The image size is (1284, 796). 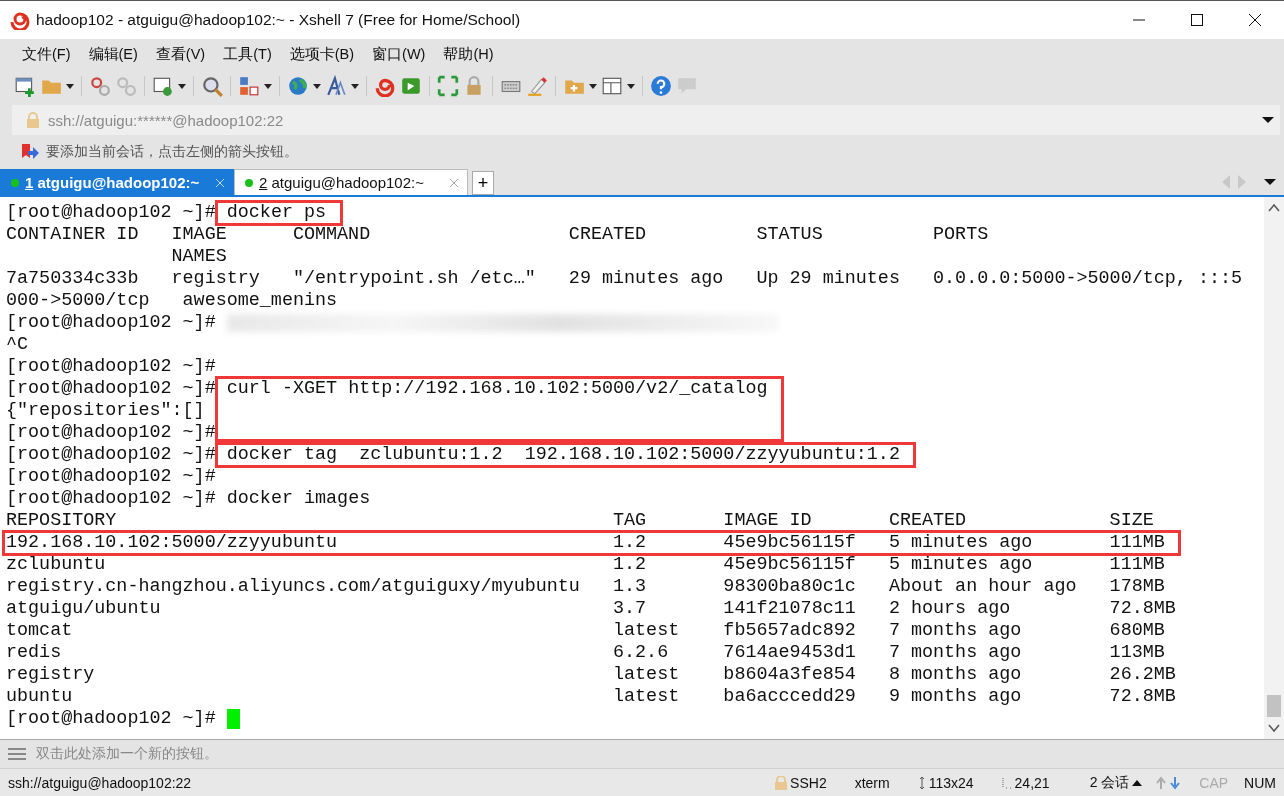 What do you see at coordinates (1006, 783) in the screenshot?
I see `cursor-position-icon` at bounding box center [1006, 783].